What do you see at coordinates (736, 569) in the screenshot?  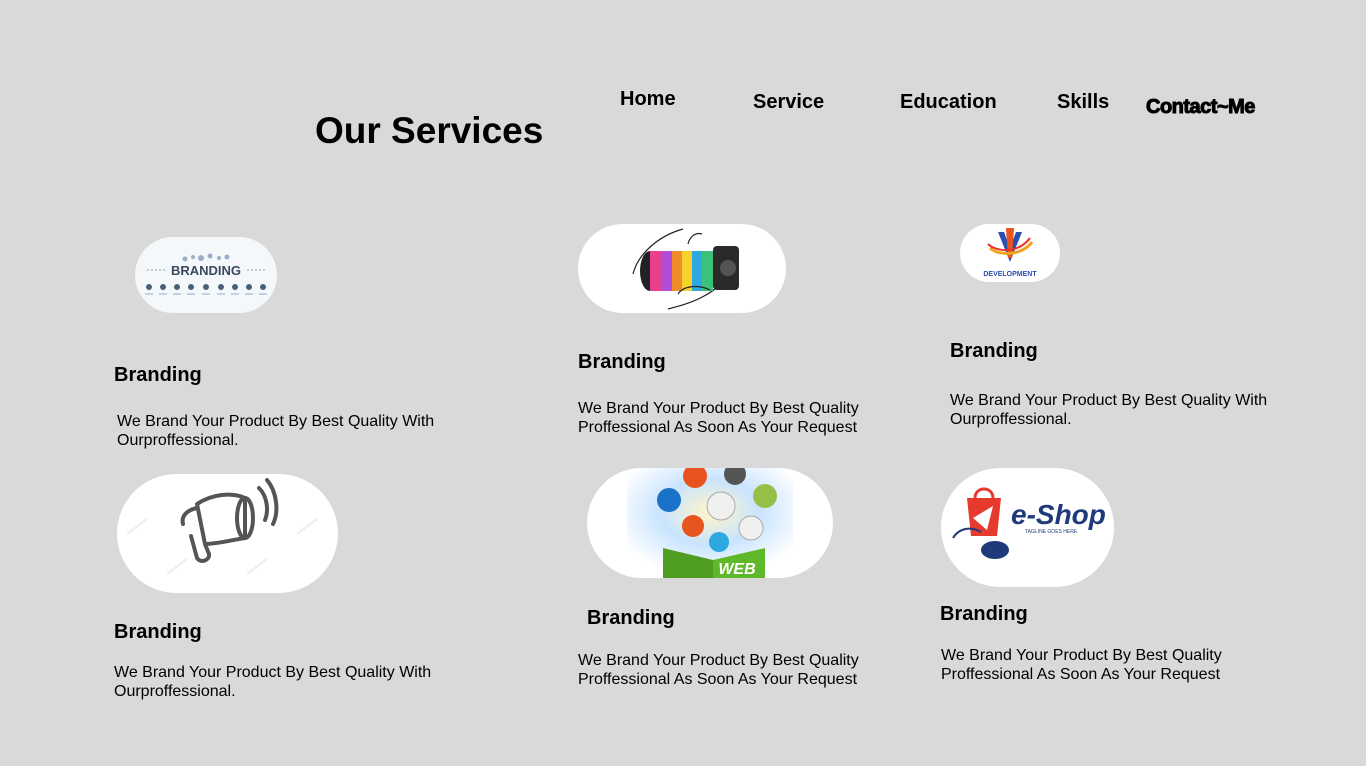 I see `web-image-text: WEB` at bounding box center [736, 569].